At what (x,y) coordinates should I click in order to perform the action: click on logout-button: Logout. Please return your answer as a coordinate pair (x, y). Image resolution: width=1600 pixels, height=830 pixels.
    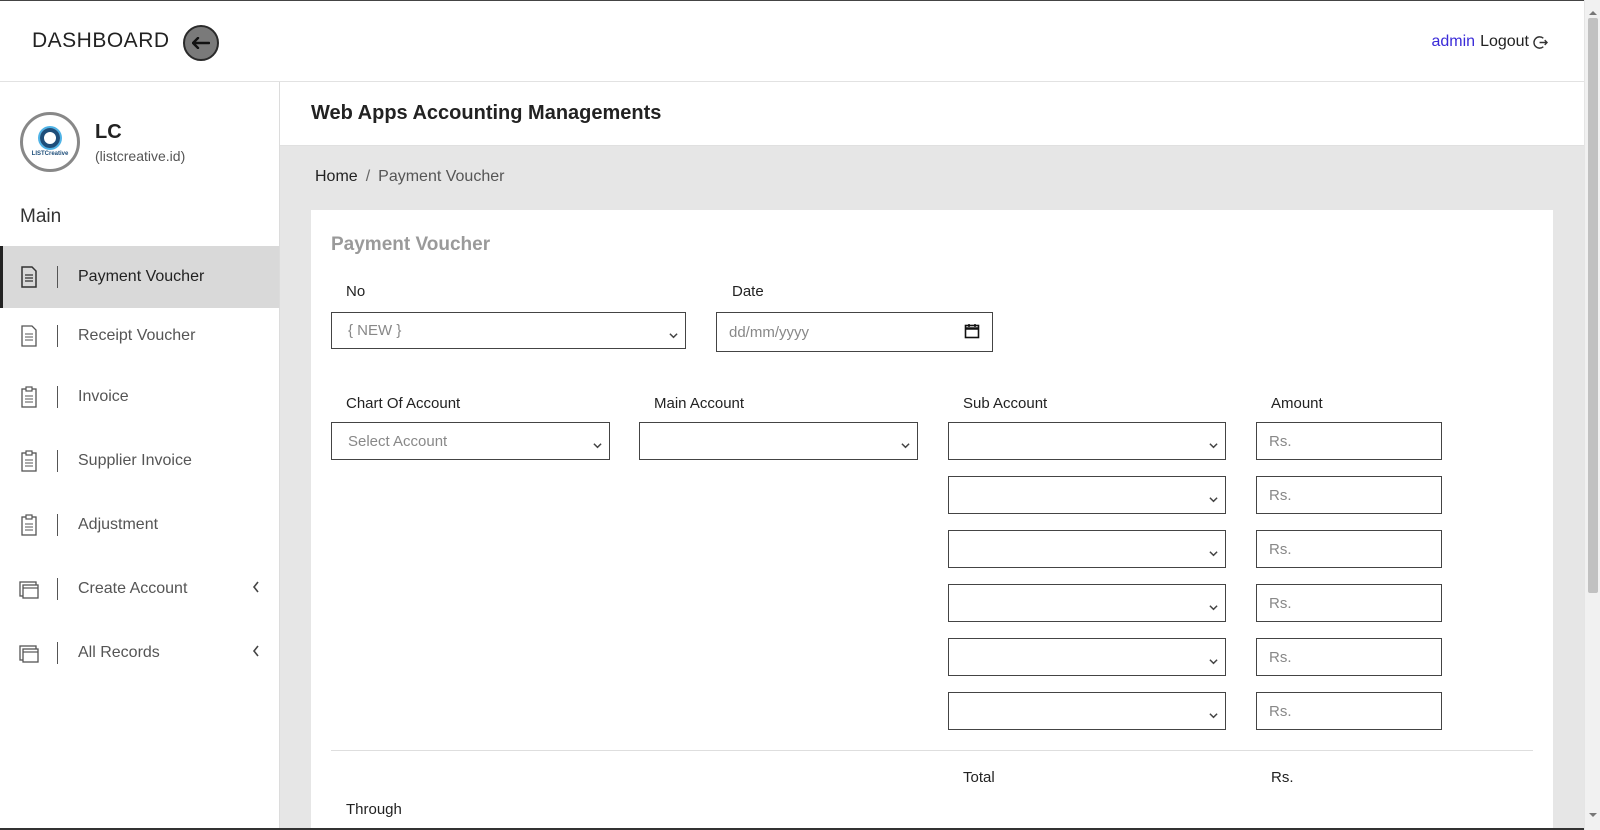
    Looking at the image, I should click on (1514, 42).